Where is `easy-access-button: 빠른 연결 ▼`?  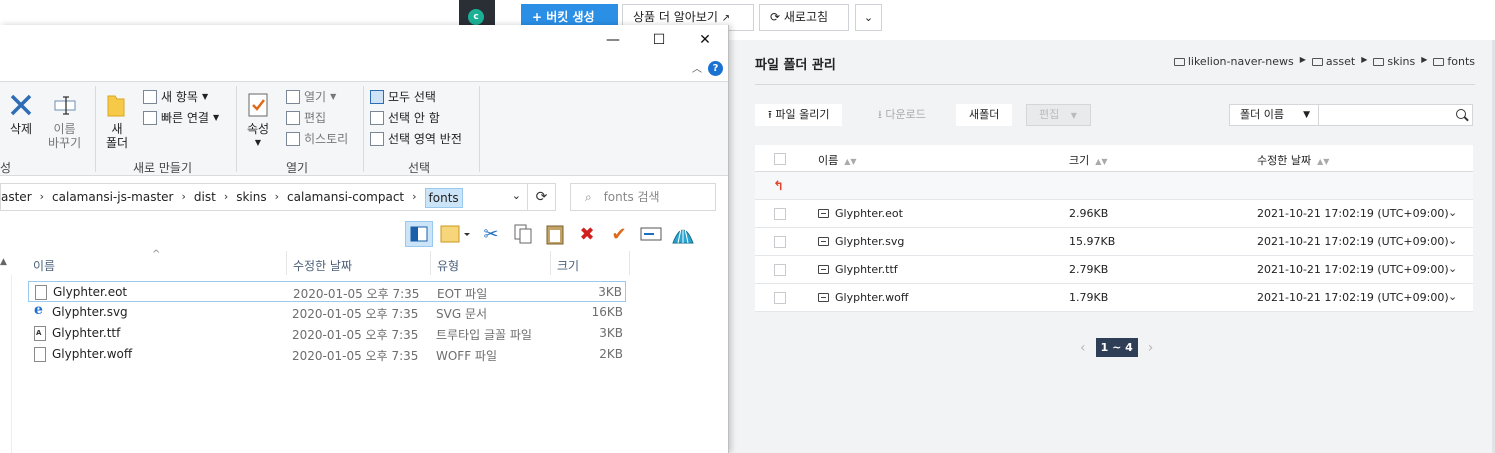 easy-access-button: 빠른 연결 ▼ is located at coordinates (181, 117).